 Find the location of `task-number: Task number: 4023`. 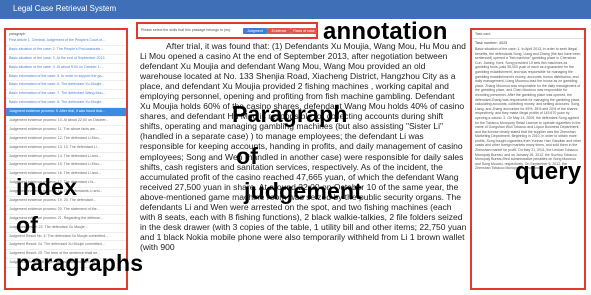

task-number: Task number: 4023 is located at coordinates (491, 43).